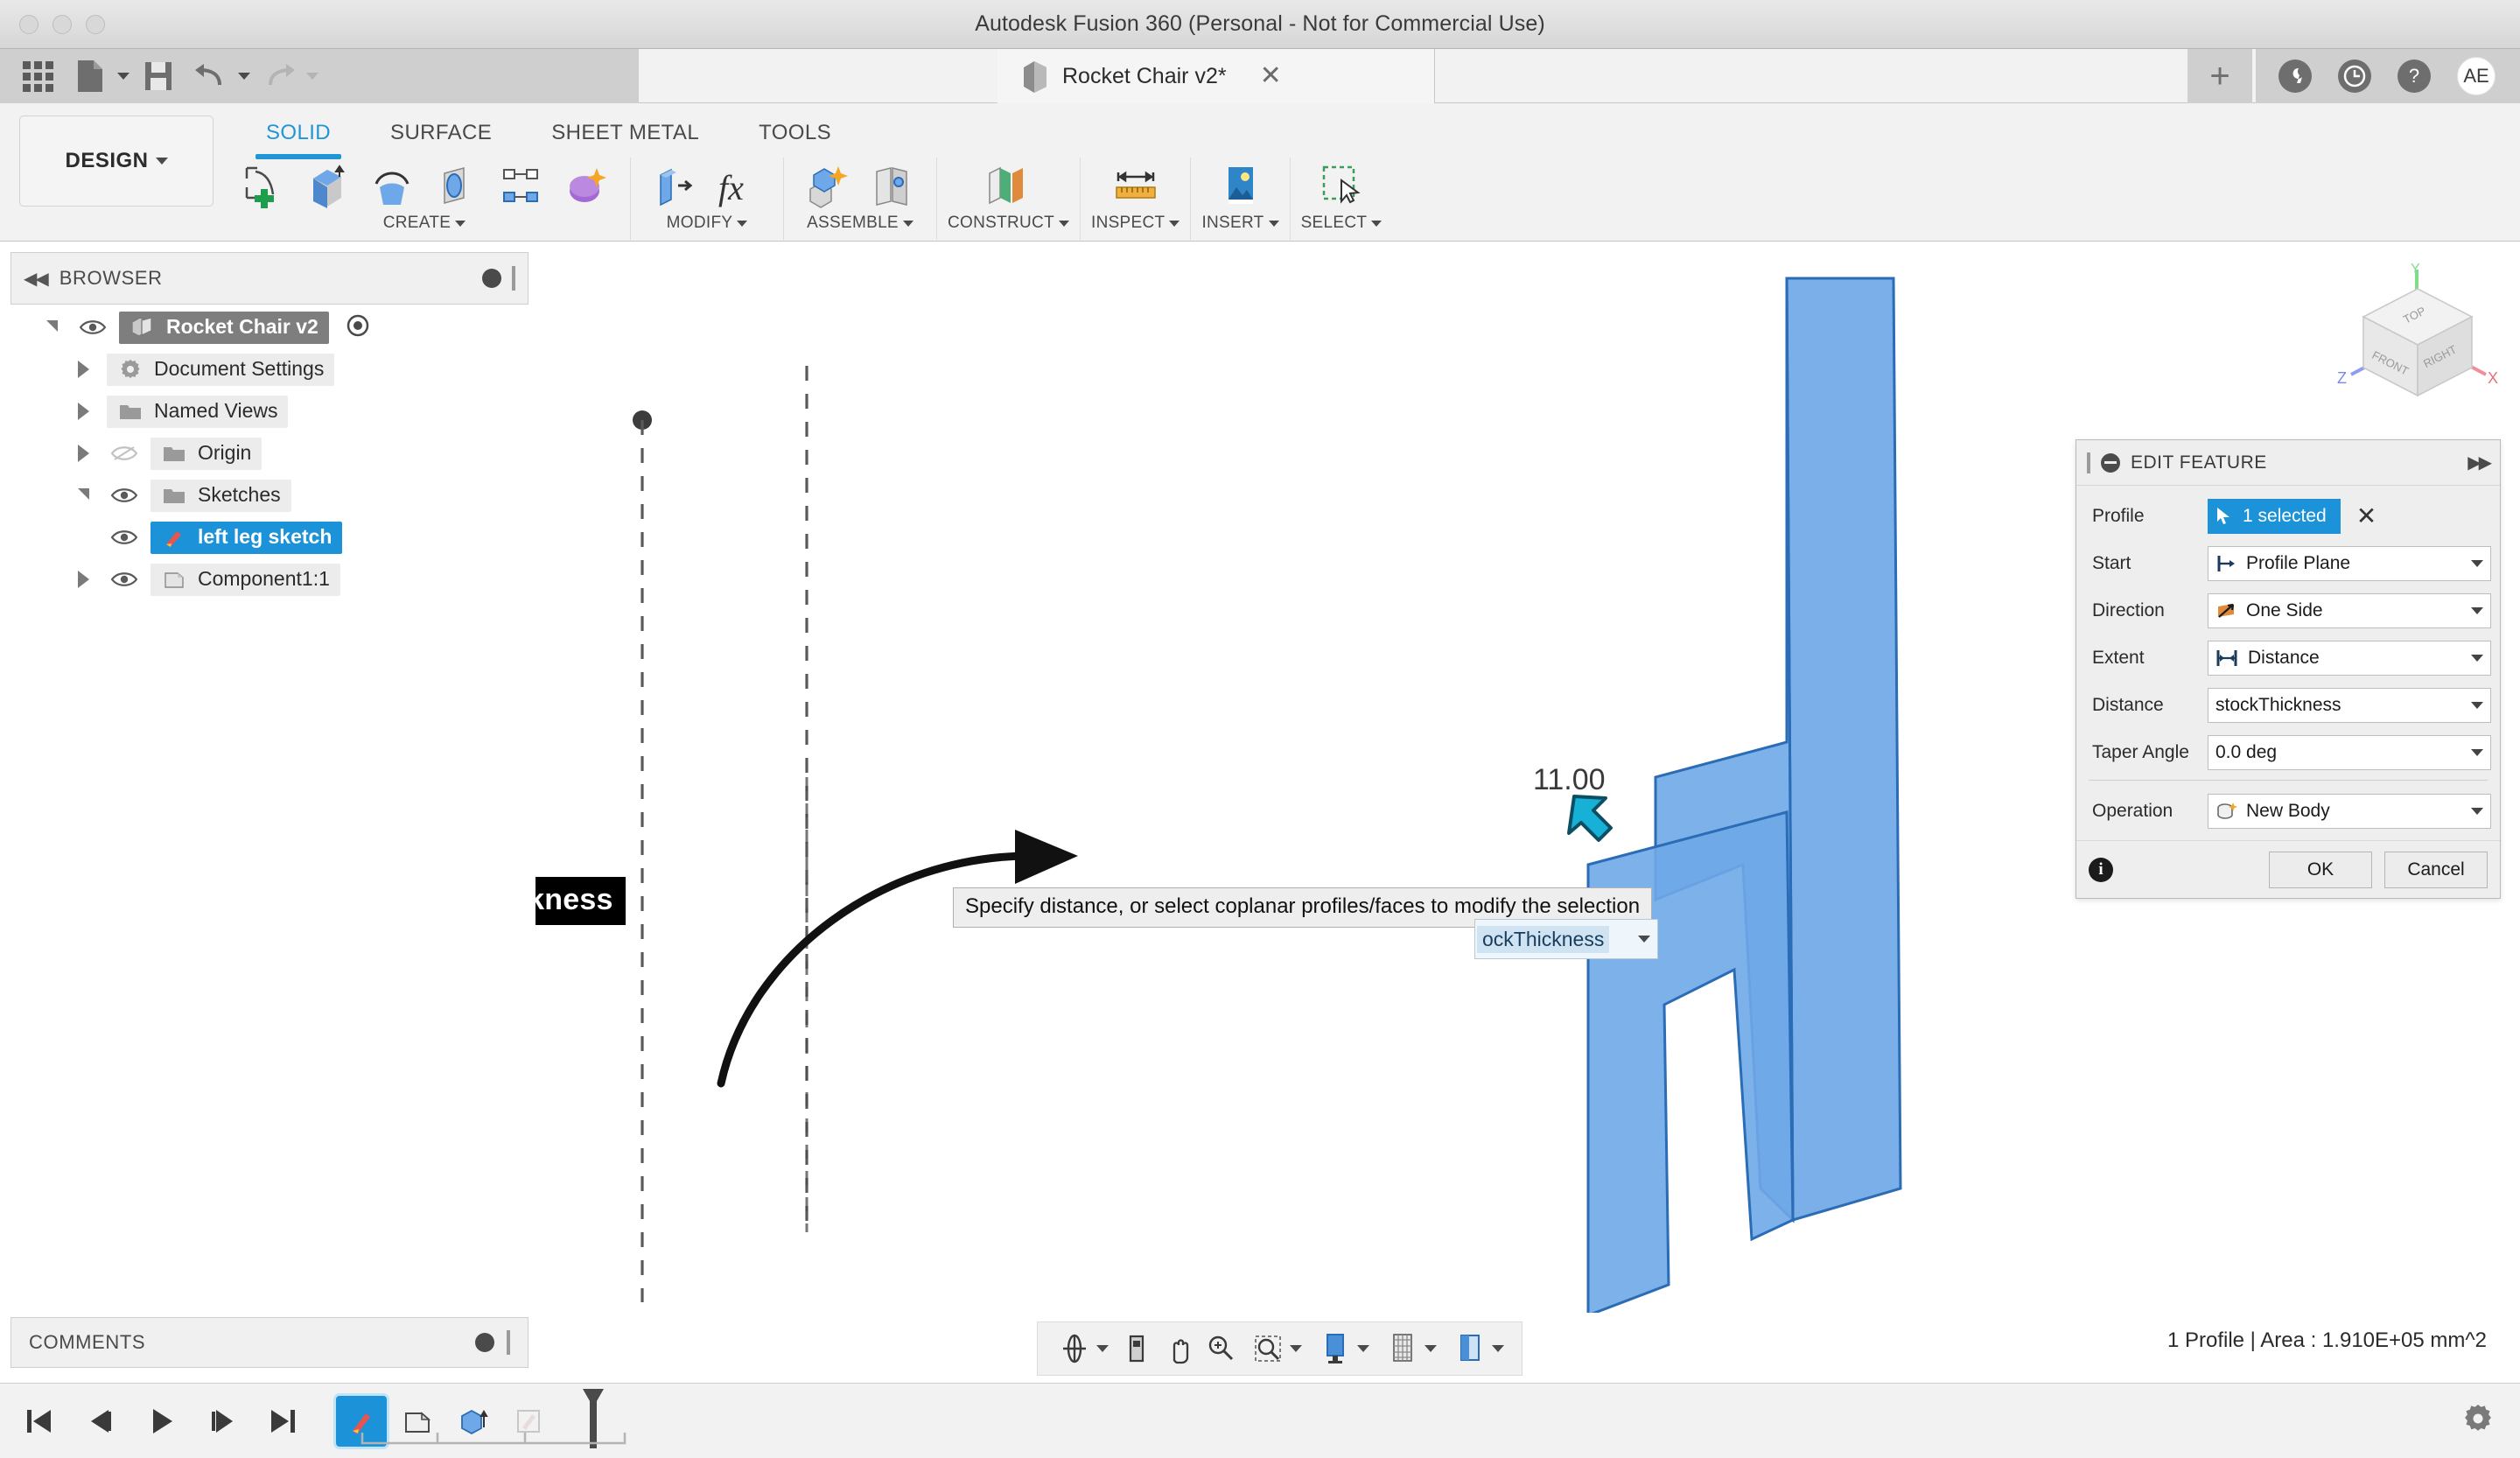 This screenshot has height=1458, width=2520. Describe the element at coordinates (522, 185) in the screenshot. I see `pattern-icon` at that location.